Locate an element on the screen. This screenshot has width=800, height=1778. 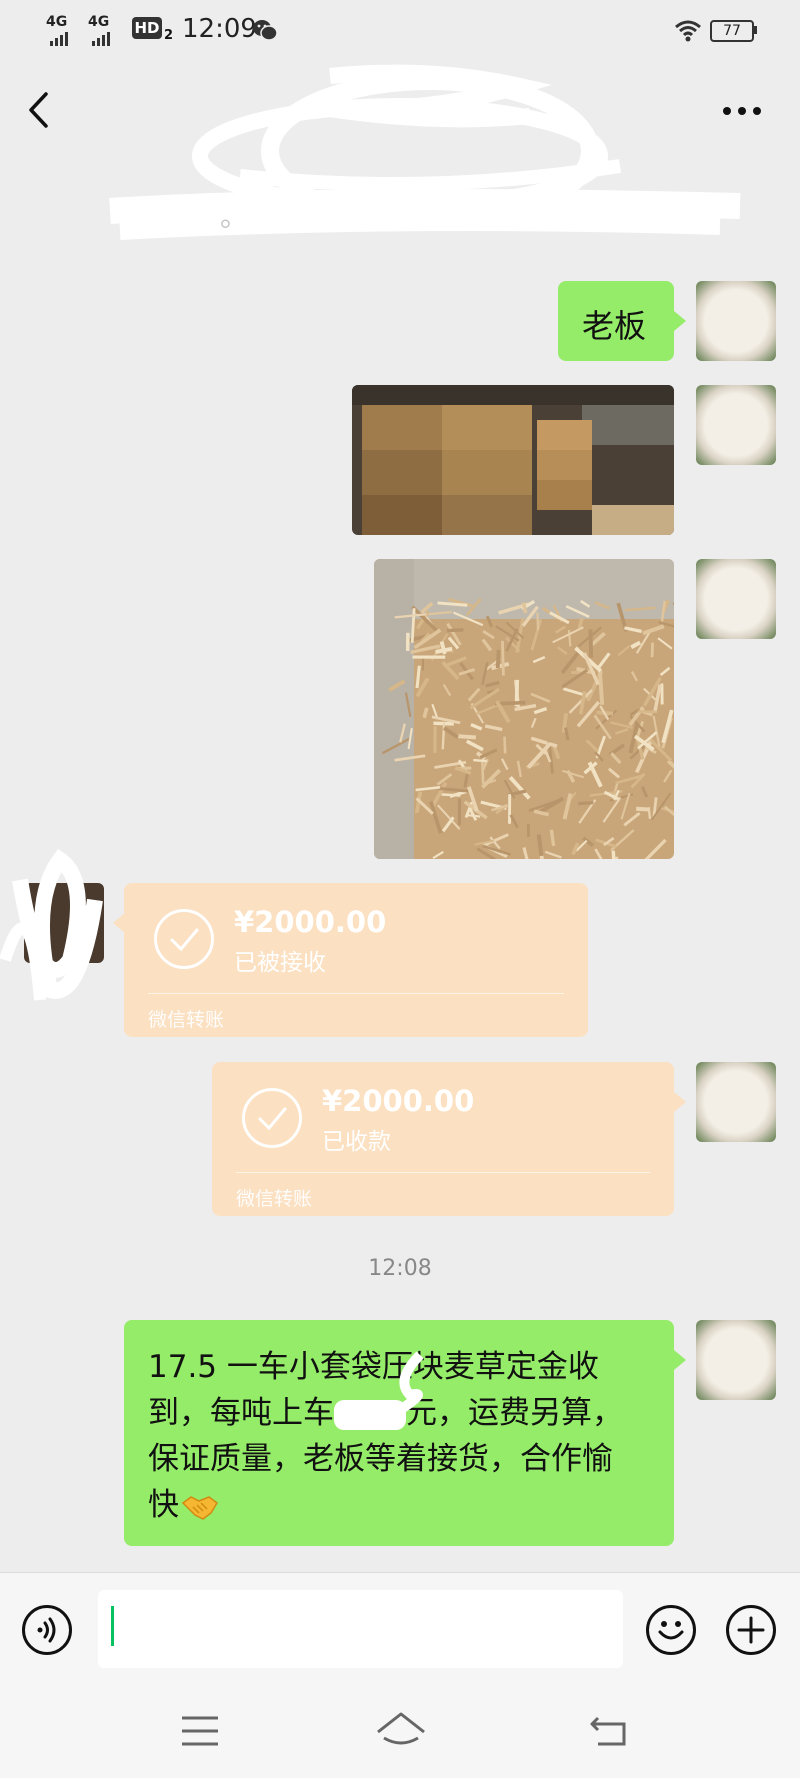
text-caret is located at coordinates (112, 1626).